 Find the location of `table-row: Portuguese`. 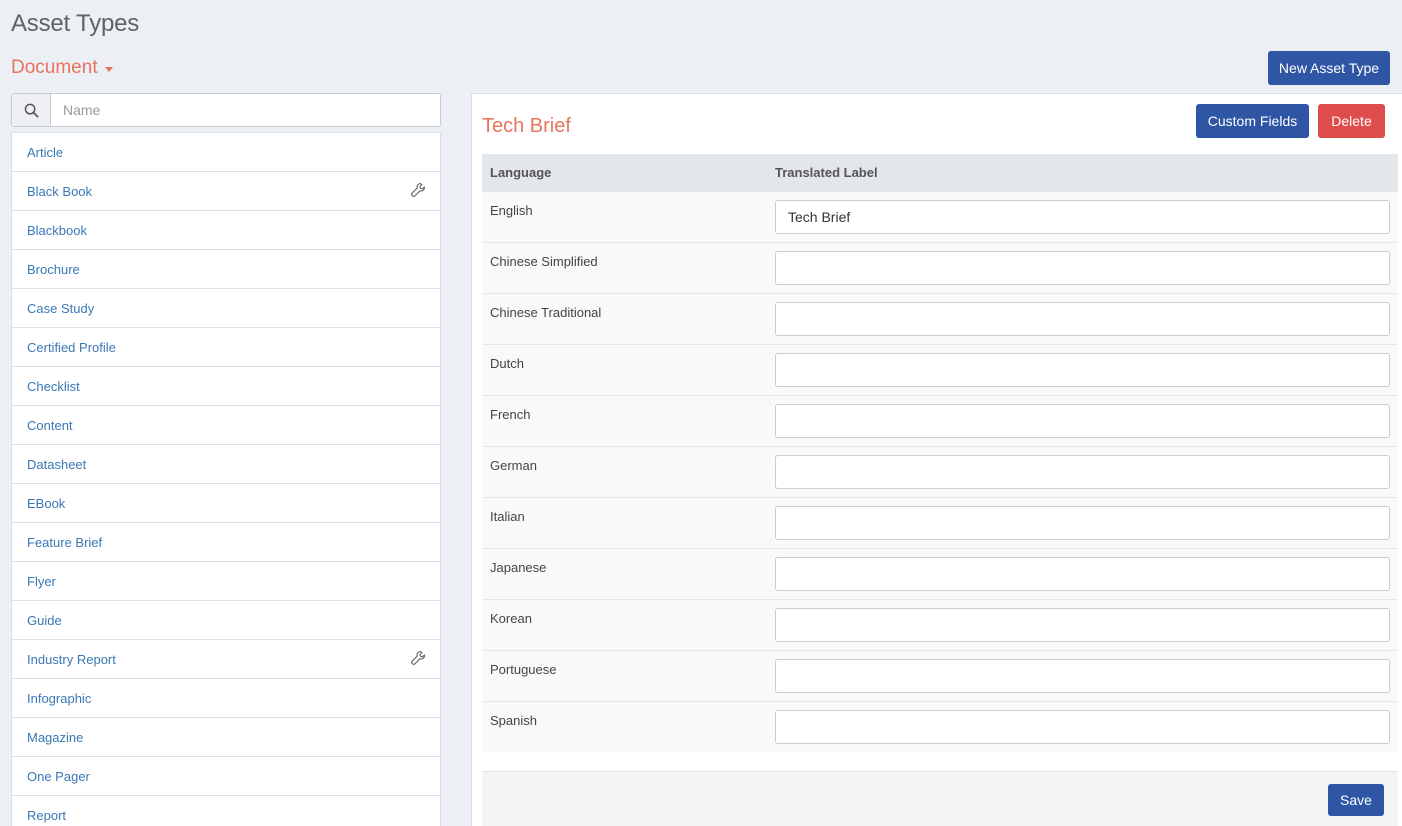

table-row: Portuguese is located at coordinates (940, 675).